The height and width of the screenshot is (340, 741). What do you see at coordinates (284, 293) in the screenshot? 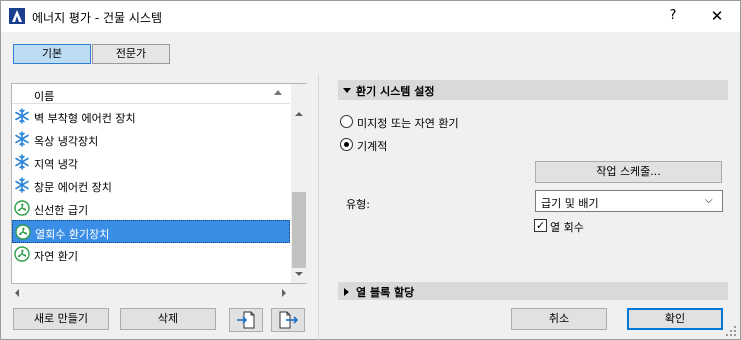
I see `scroll-right-icon` at bounding box center [284, 293].